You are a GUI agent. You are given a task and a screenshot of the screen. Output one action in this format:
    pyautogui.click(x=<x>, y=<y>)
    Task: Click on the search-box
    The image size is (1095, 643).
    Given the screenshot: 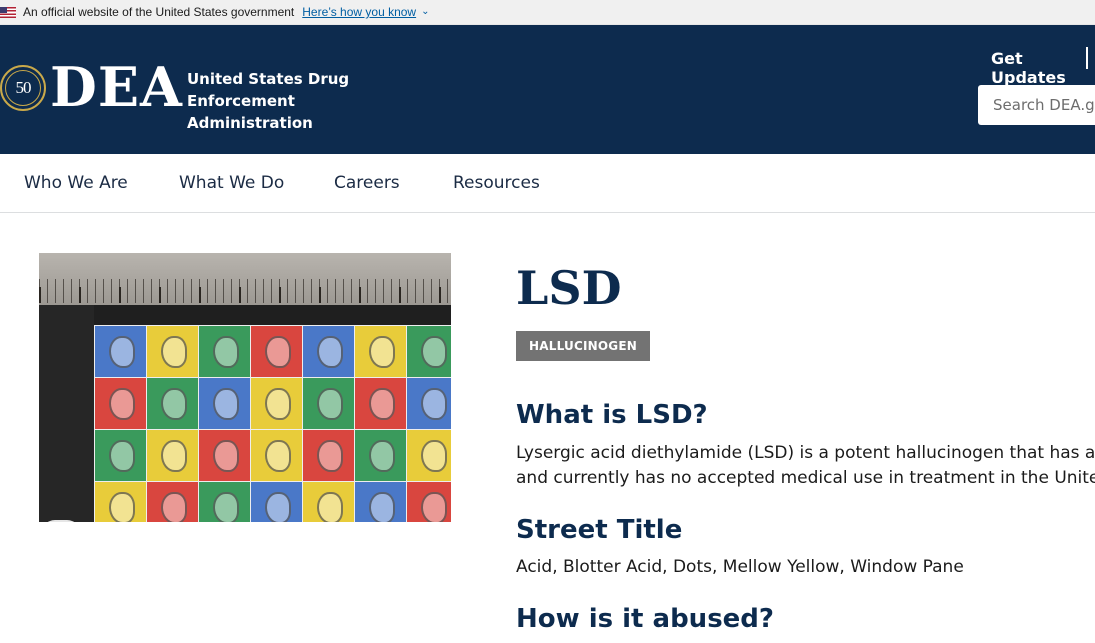 What is the action you would take?
    pyautogui.click(x=1036, y=105)
    